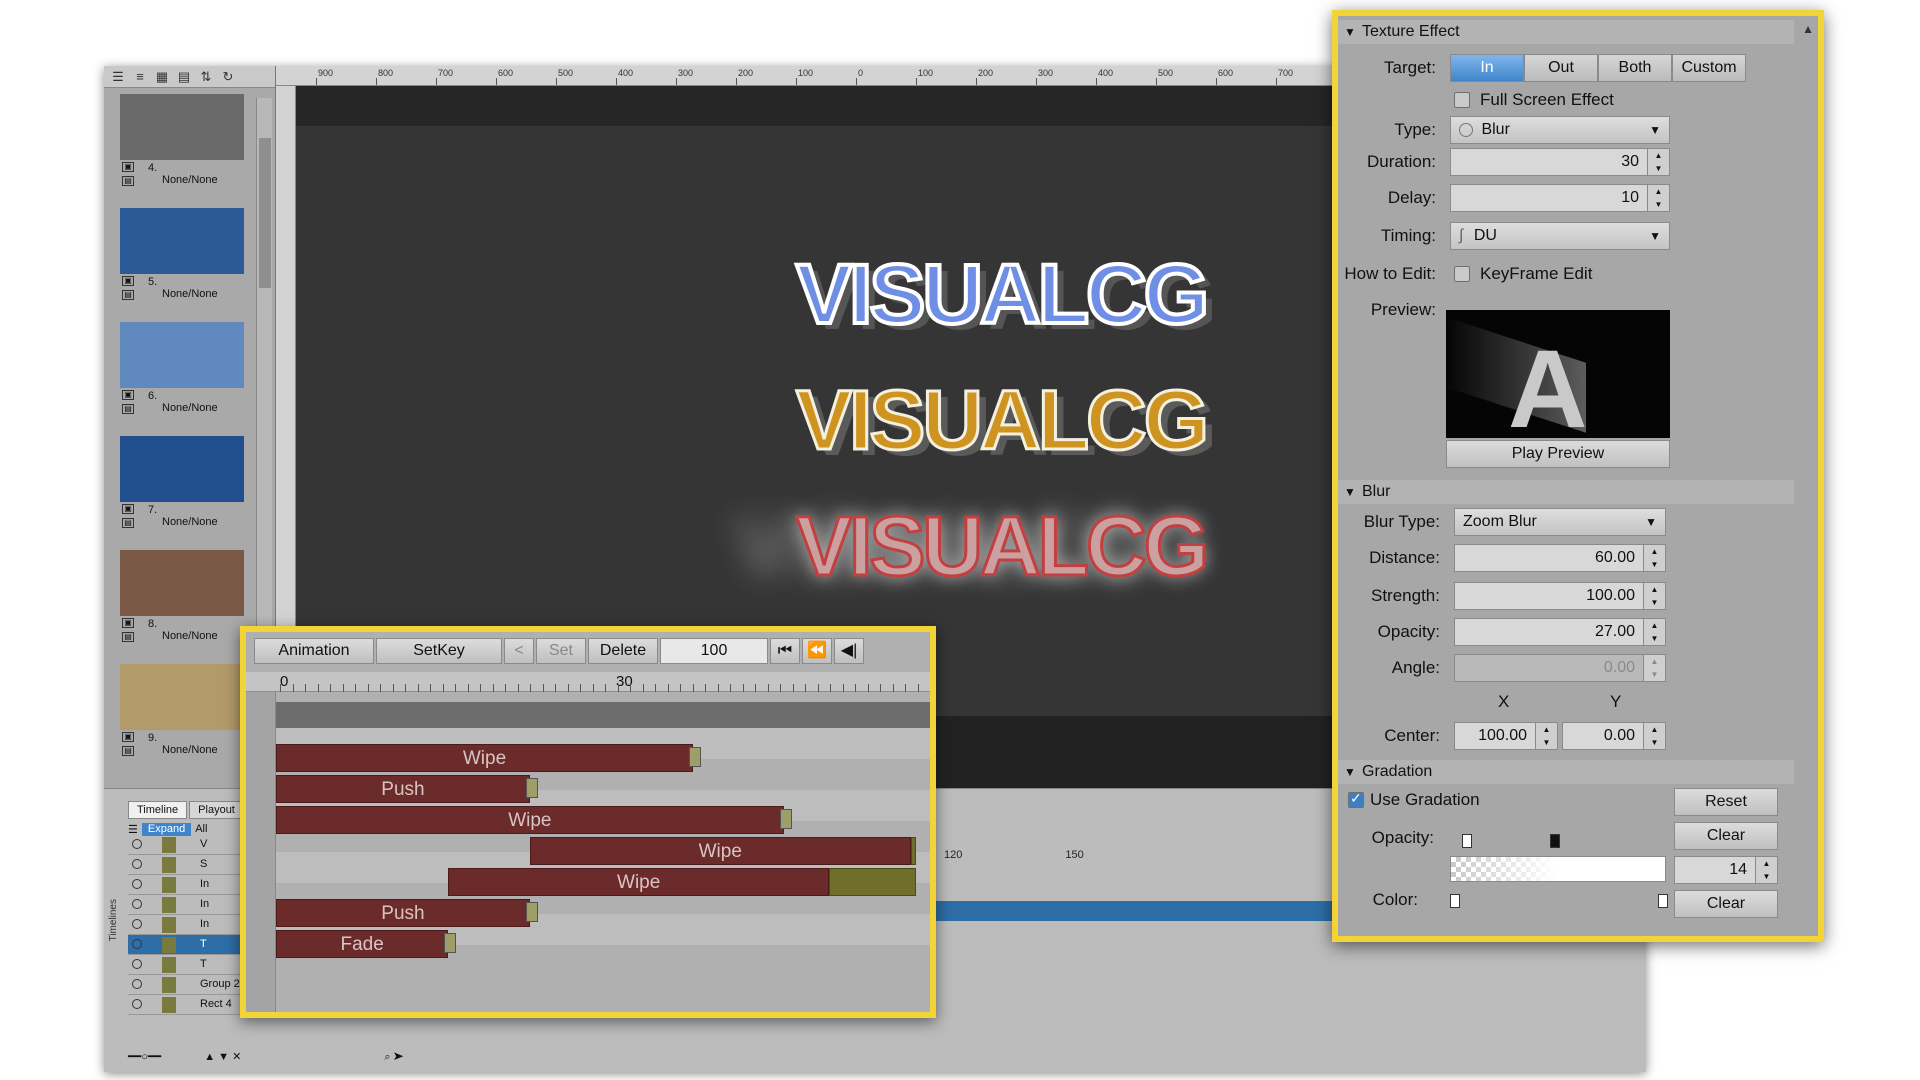 The height and width of the screenshot is (1080, 1920). What do you see at coordinates (180, 775) in the screenshot?
I see `scene-thumbnail: ▣▤` at bounding box center [180, 775].